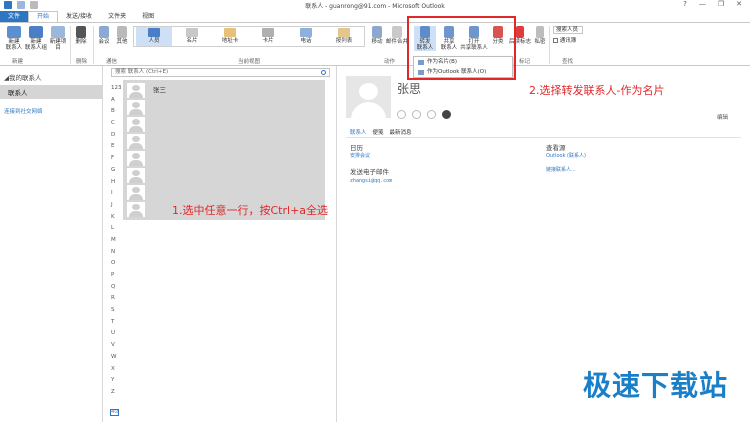 This screenshot has width=750, height=422. I want to click on index-letter: B, so click(117, 112).